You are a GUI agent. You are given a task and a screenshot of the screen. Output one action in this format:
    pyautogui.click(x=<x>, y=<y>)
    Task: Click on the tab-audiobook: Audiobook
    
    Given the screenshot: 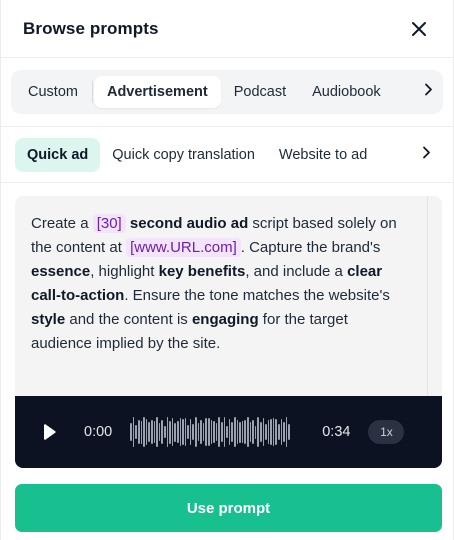 What is the action you would take?
    pyautogui.click(x=346, y=92)
    